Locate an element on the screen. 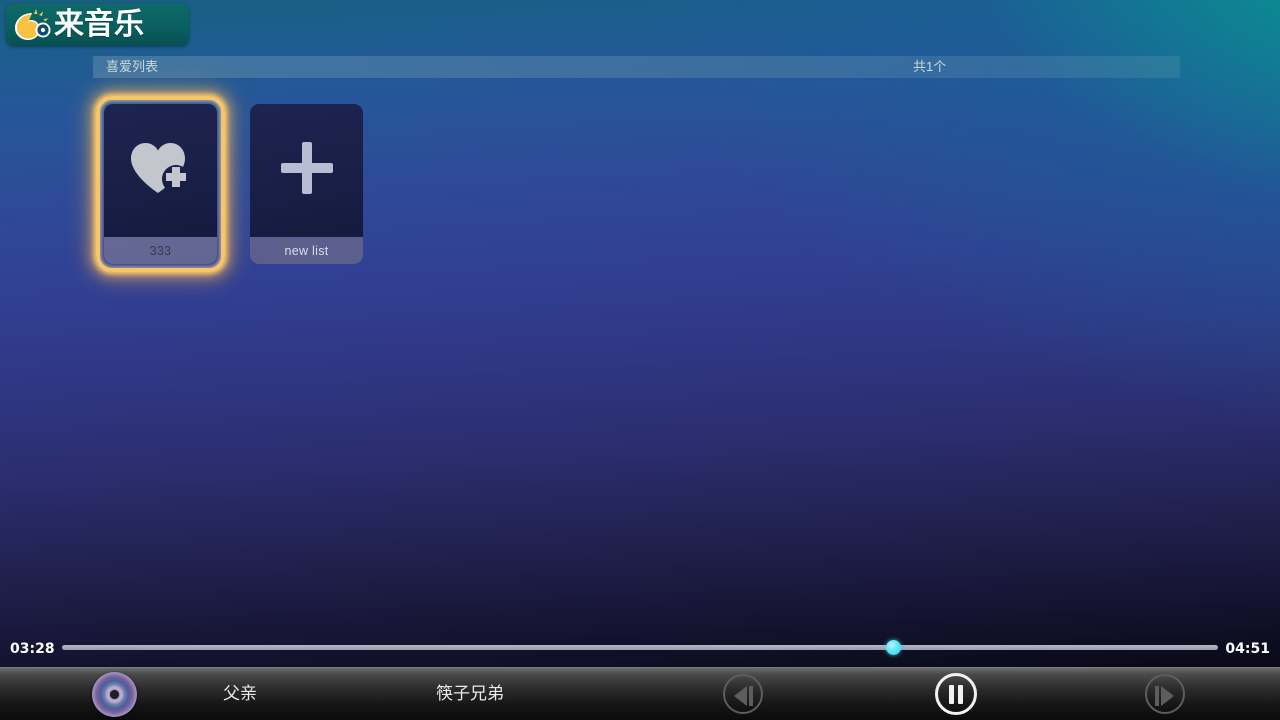 This screenshot has width=1280, height=720. pause-icon is located at coordinates (951, 694).